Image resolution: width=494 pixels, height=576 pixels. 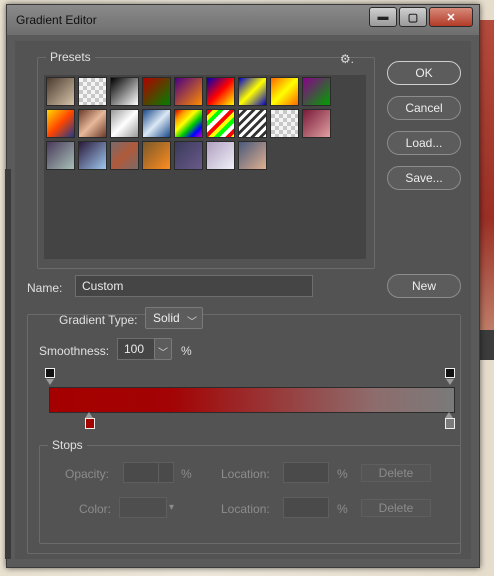 I want to click on window-controls: ▬ ▢ ✕, so click(x=421, y=17).